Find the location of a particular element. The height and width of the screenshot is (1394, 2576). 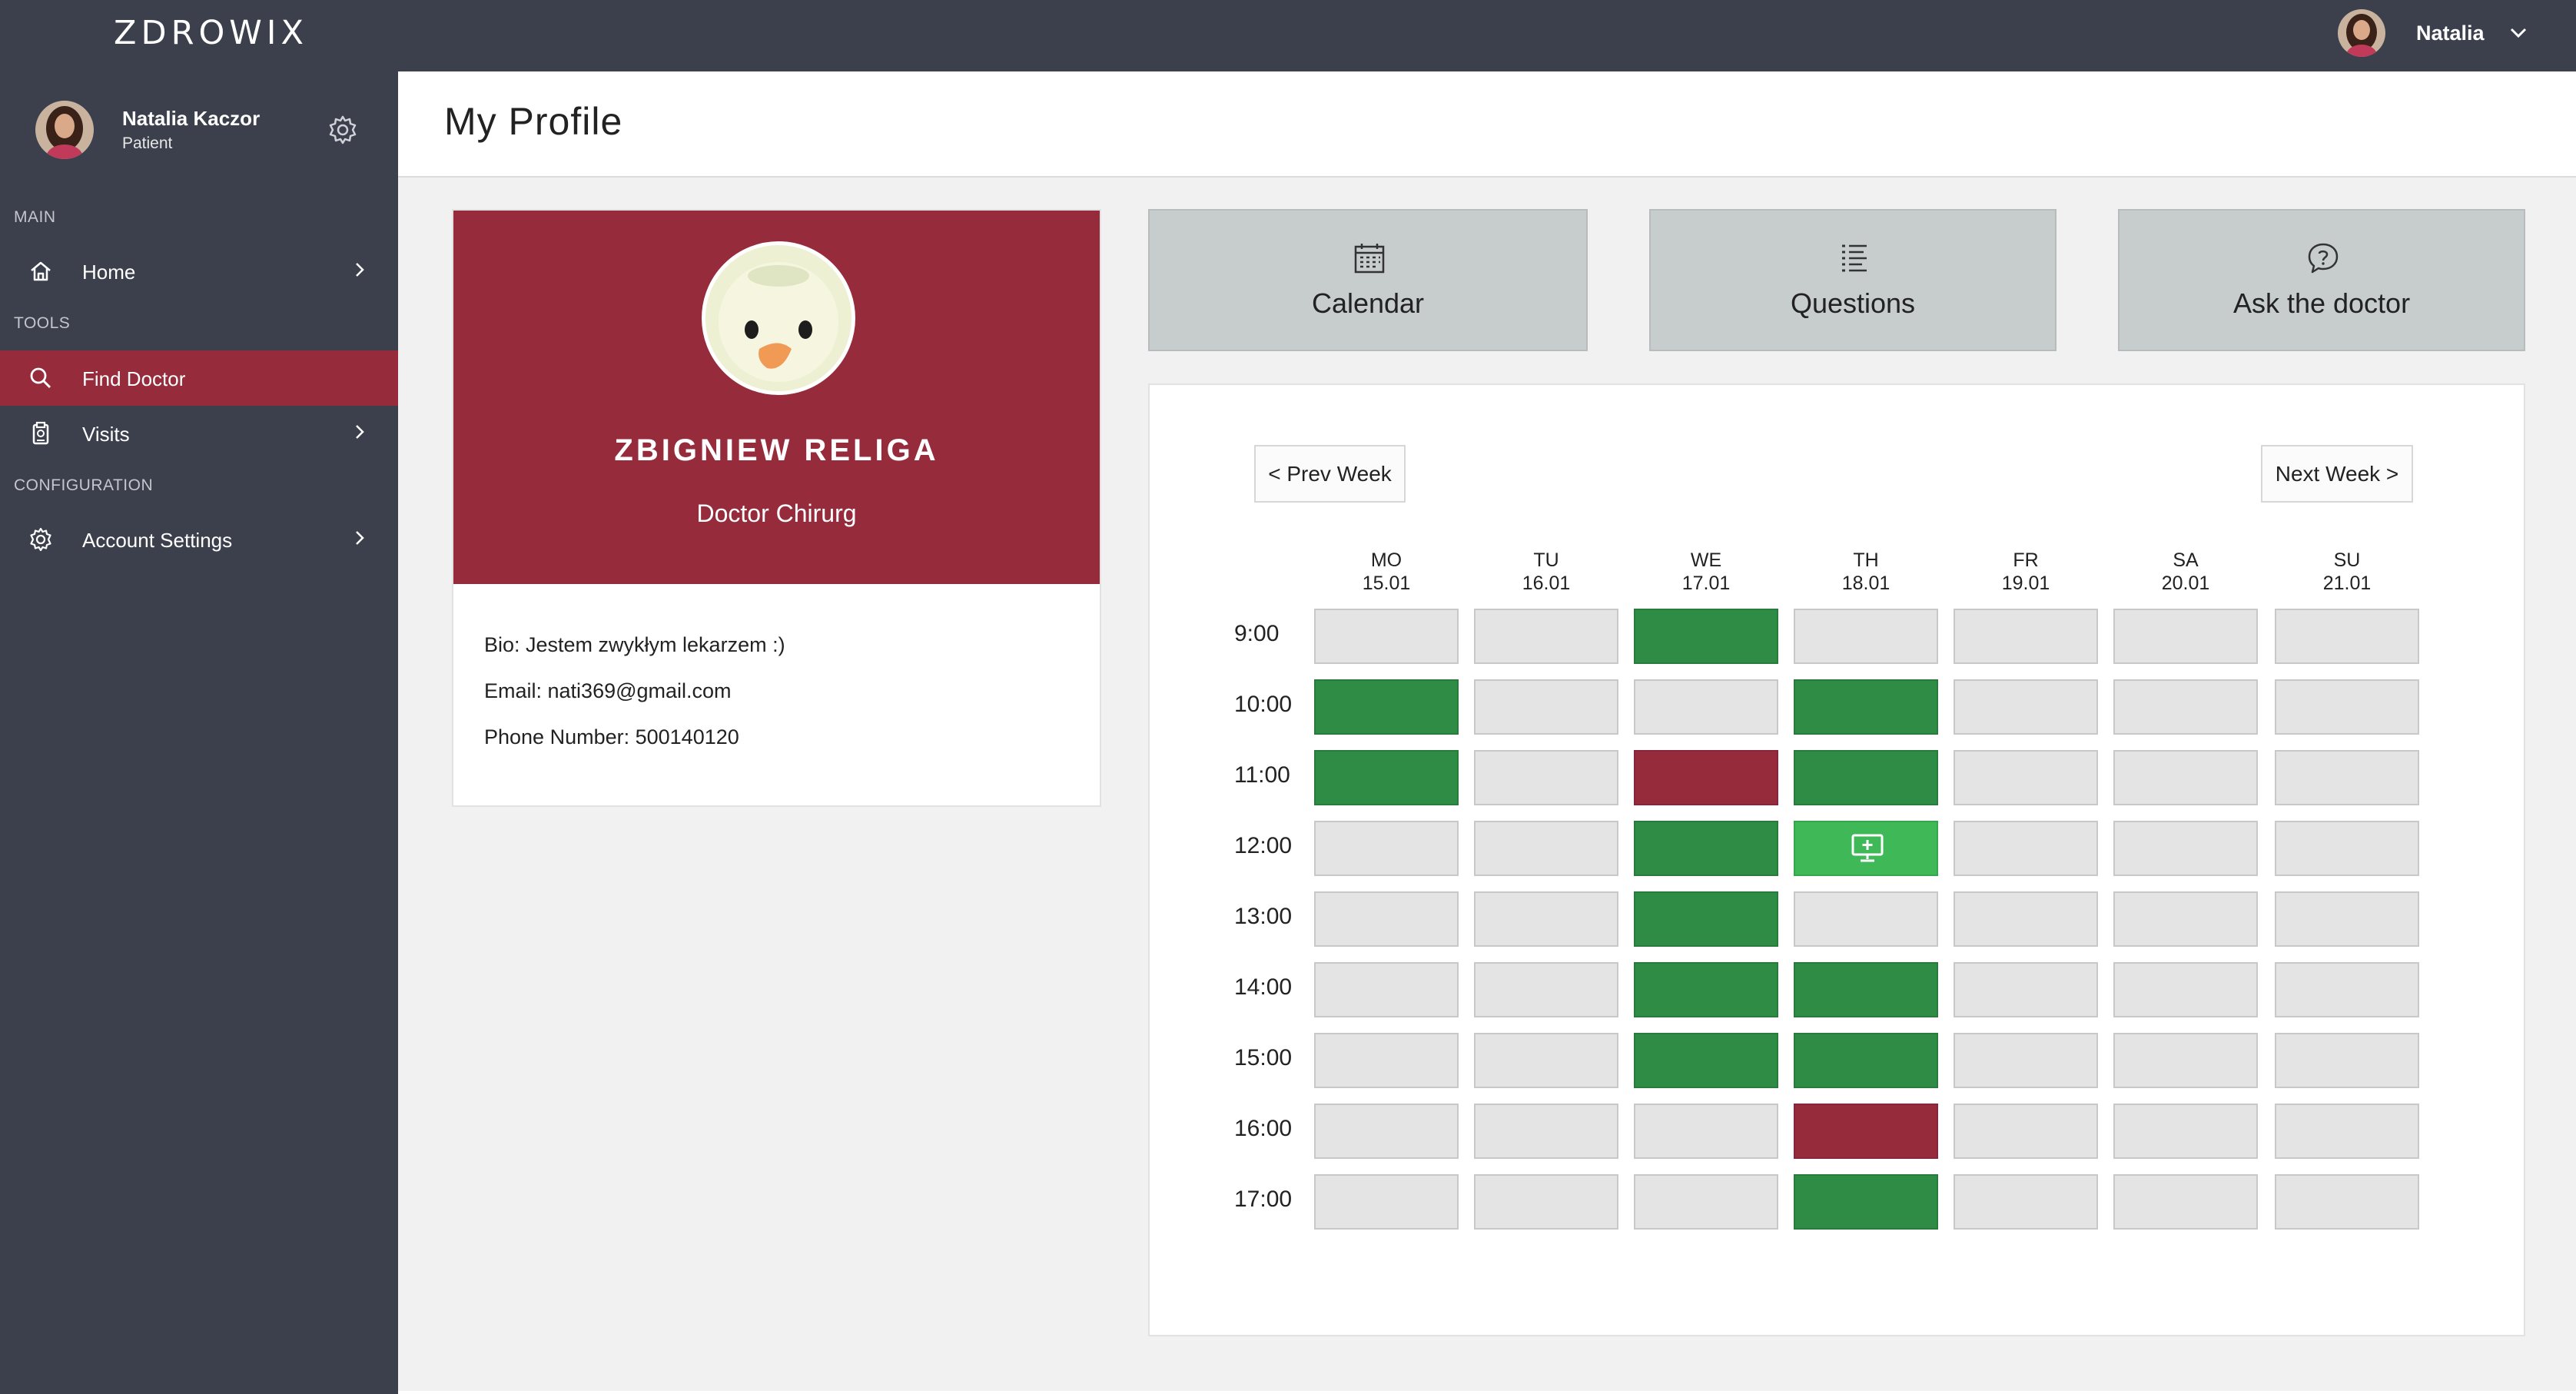

day-date: 19.01 is located at coordinates (2025, 583).